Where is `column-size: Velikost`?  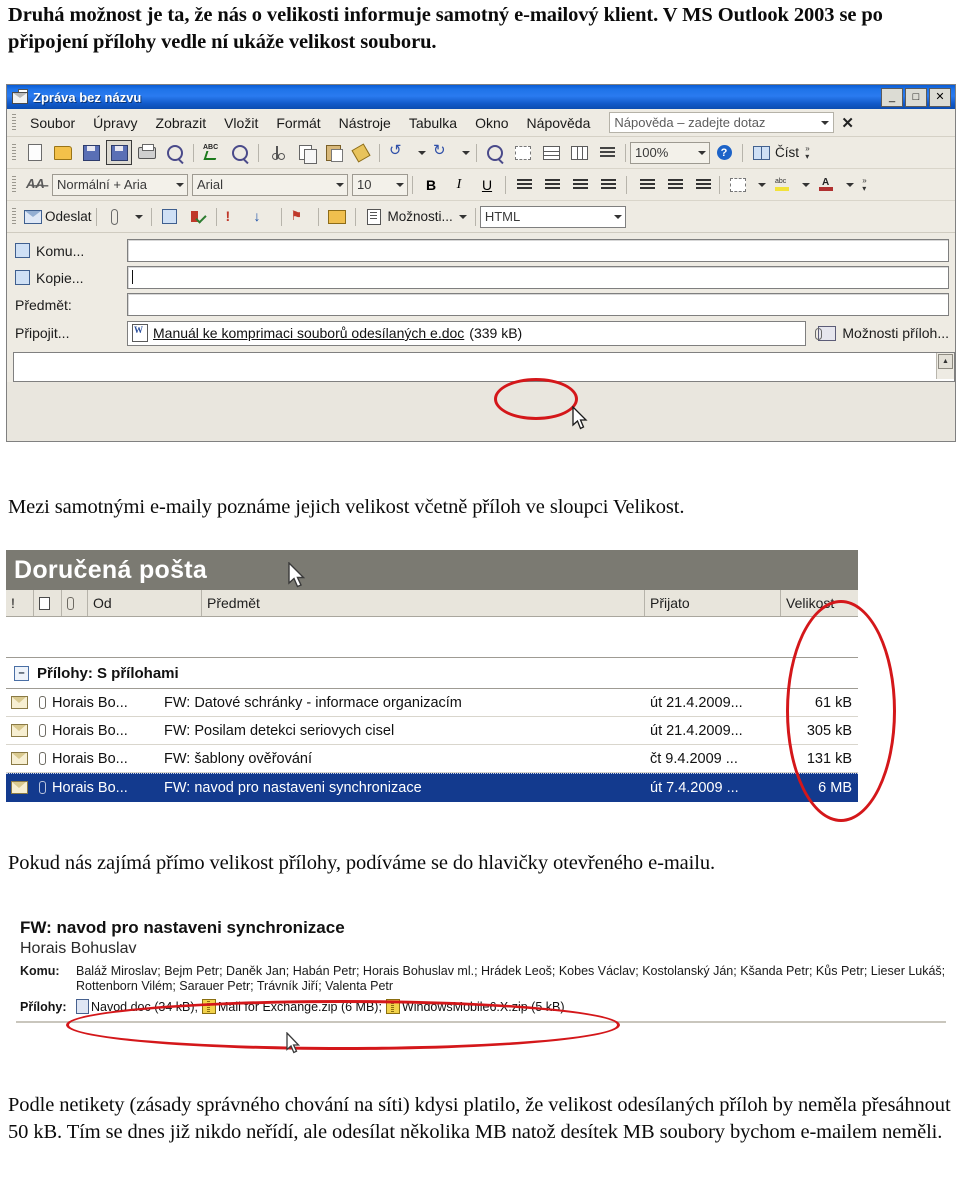 column-size: Velikost is located at coordinates (819, 603).